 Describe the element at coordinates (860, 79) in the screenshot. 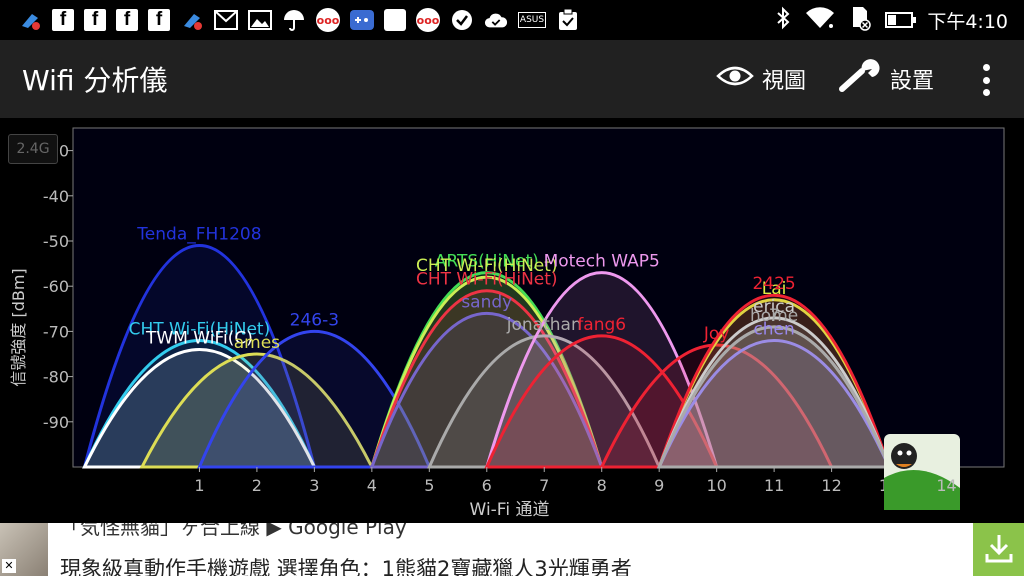

I see `wrench-icon` at that location.